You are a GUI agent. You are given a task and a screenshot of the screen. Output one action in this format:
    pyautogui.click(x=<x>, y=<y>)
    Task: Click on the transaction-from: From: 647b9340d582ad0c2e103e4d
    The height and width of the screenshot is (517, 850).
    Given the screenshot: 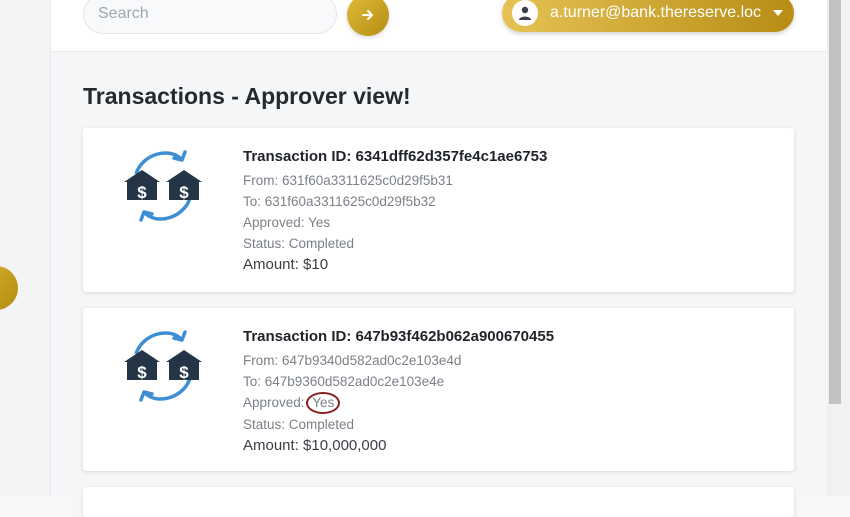 What is the action you would take?
    pyautogui.click(x=352, y=360)
    